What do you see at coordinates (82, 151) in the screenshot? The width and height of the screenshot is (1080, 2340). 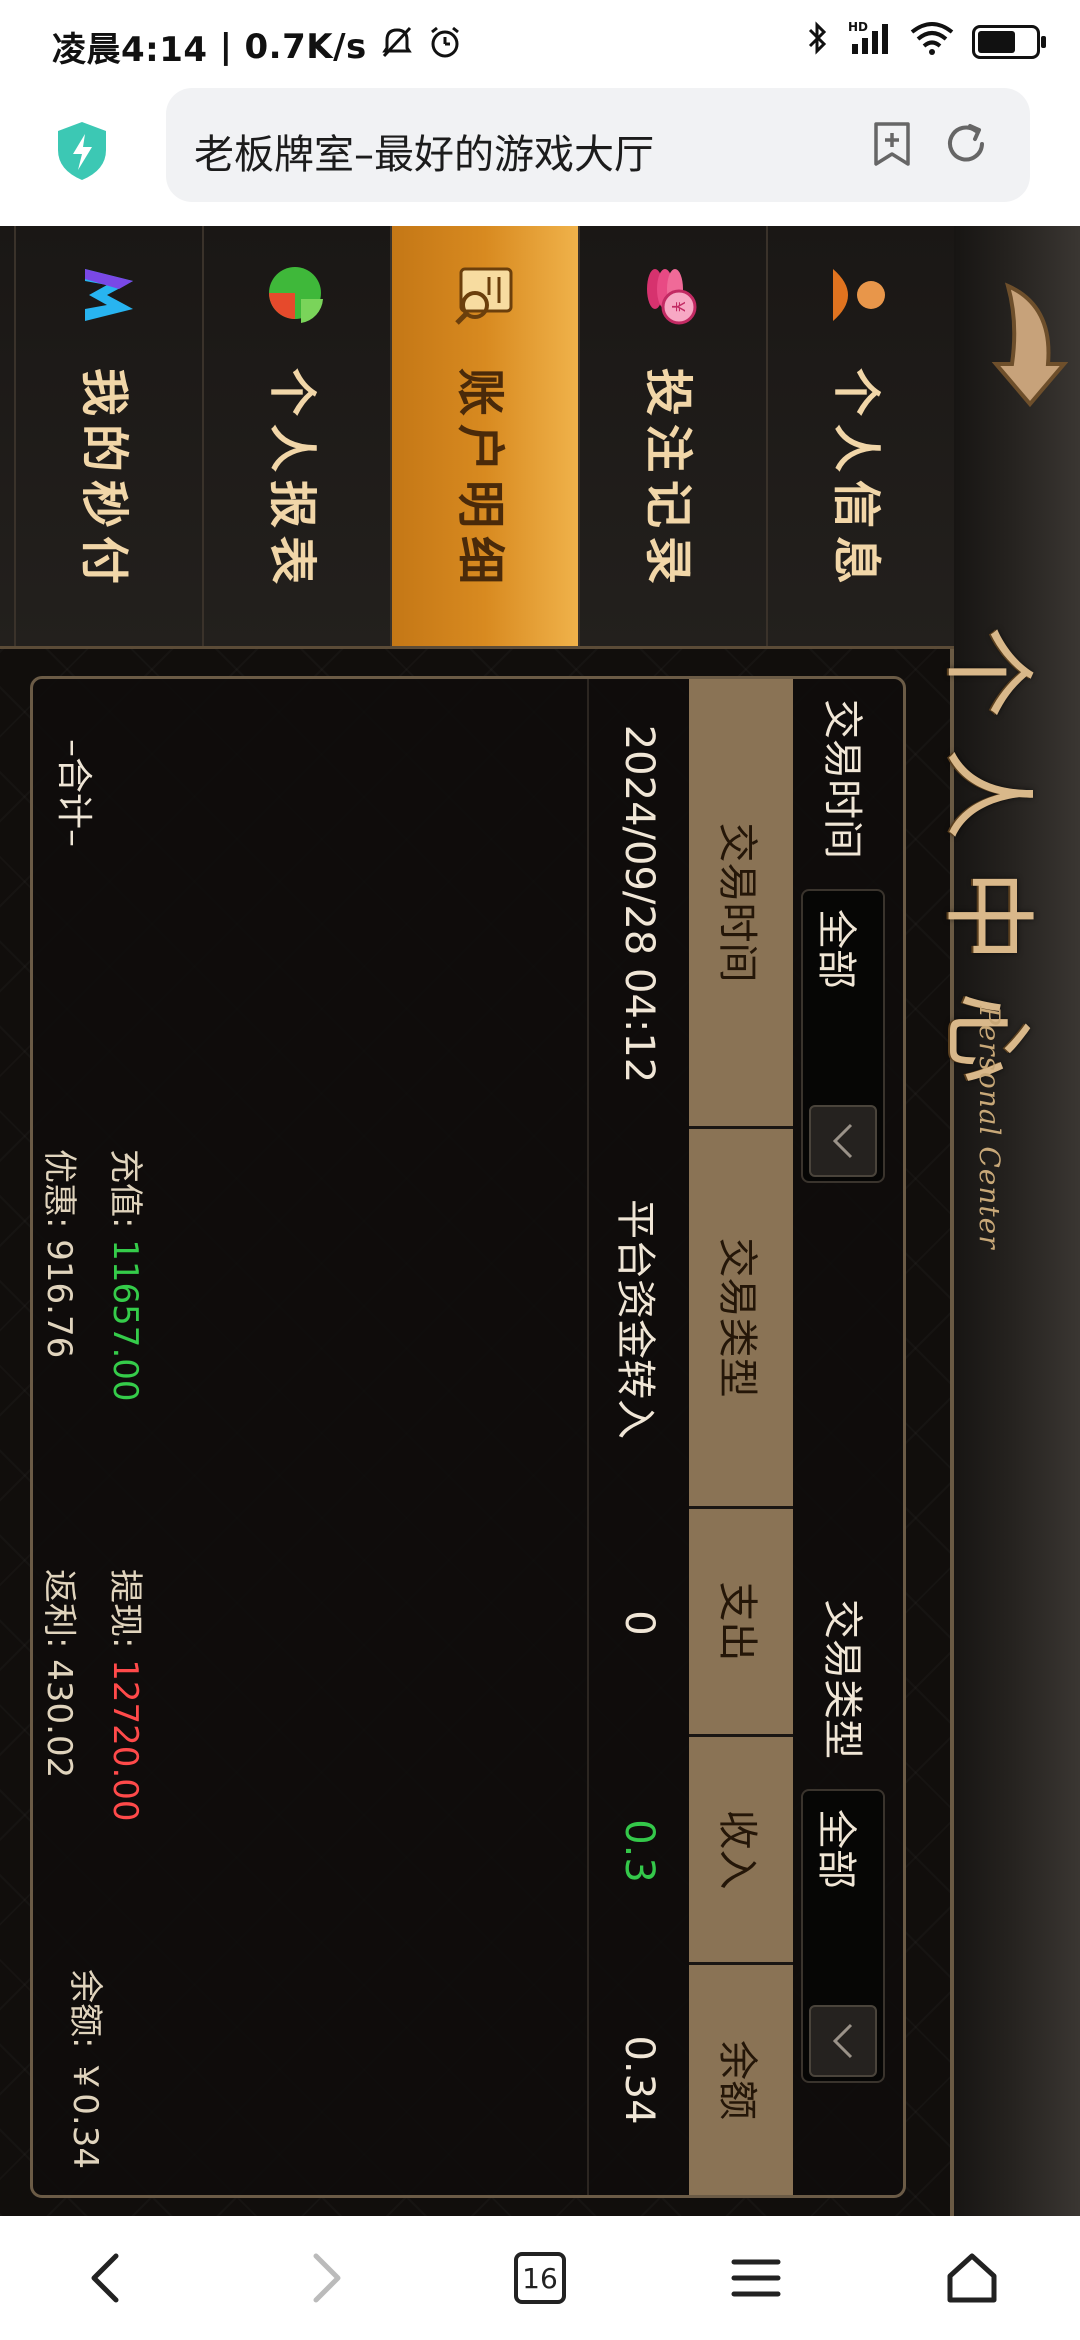 I see `security-shield-icon` at bounding box center [82, 151].